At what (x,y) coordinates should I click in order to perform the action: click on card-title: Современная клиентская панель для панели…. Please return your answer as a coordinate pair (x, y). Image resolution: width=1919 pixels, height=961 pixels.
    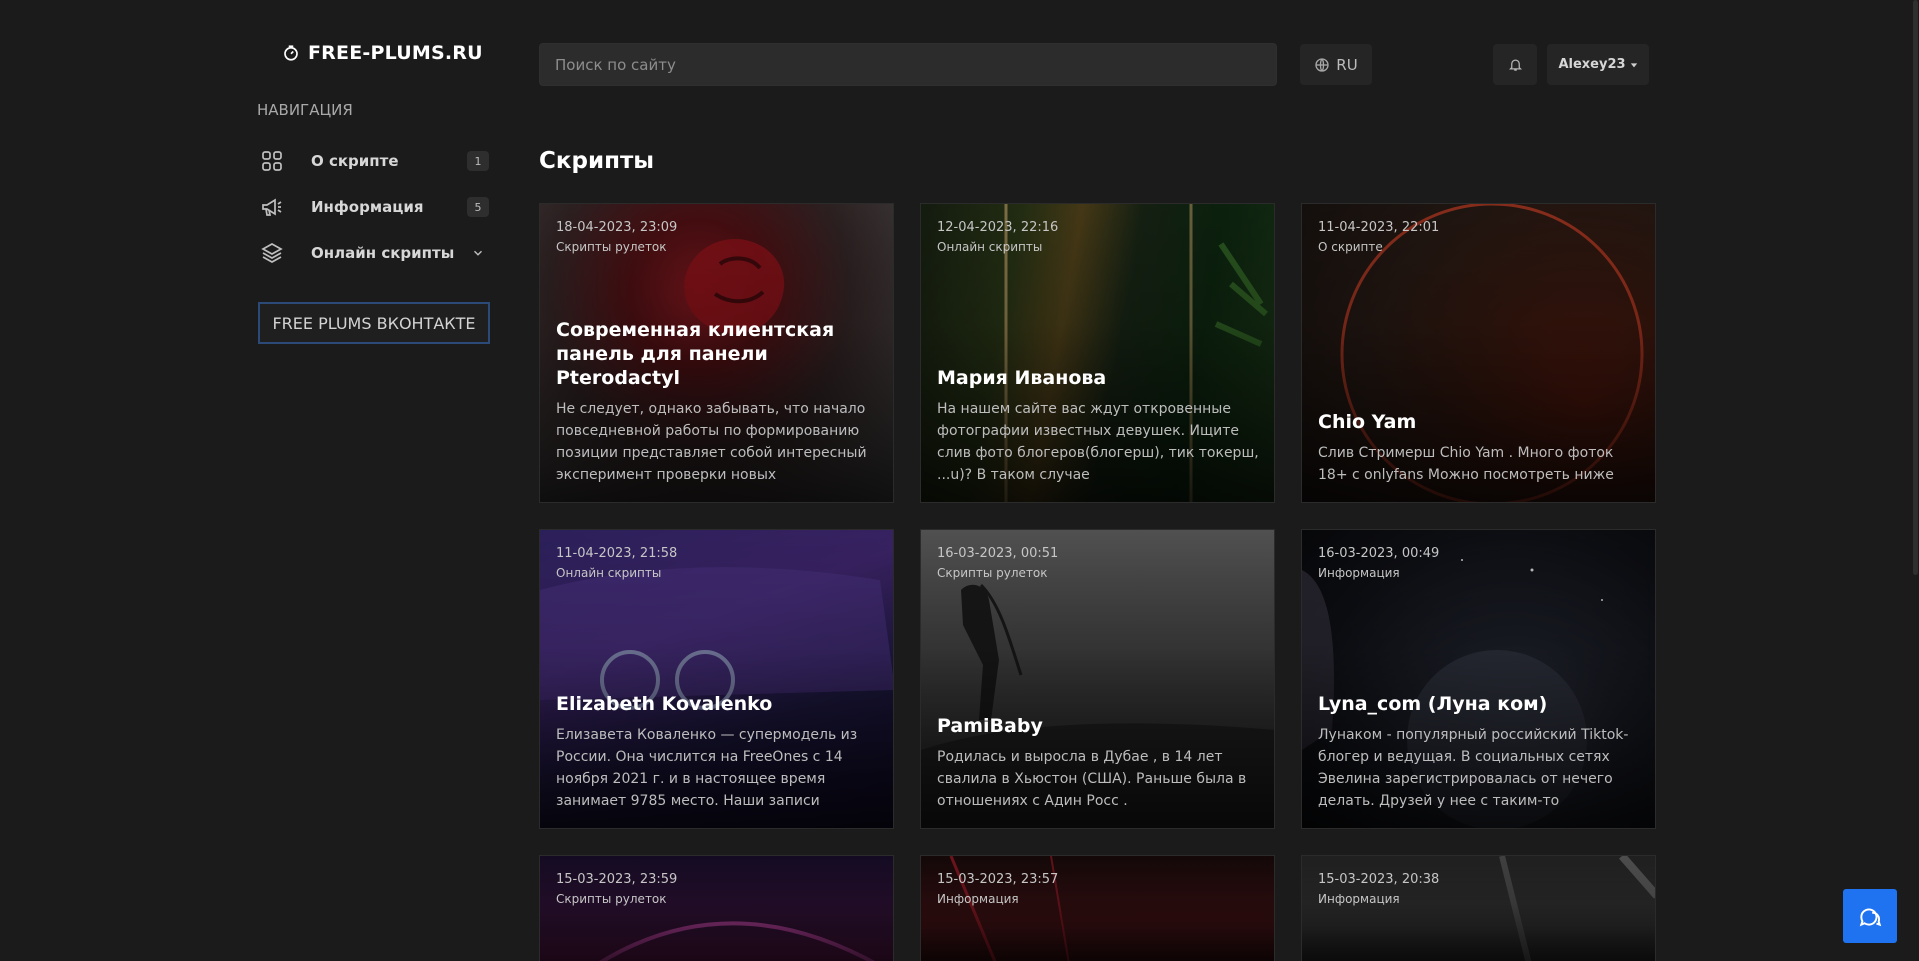
    Looking at the image, I should click on (717, 354).